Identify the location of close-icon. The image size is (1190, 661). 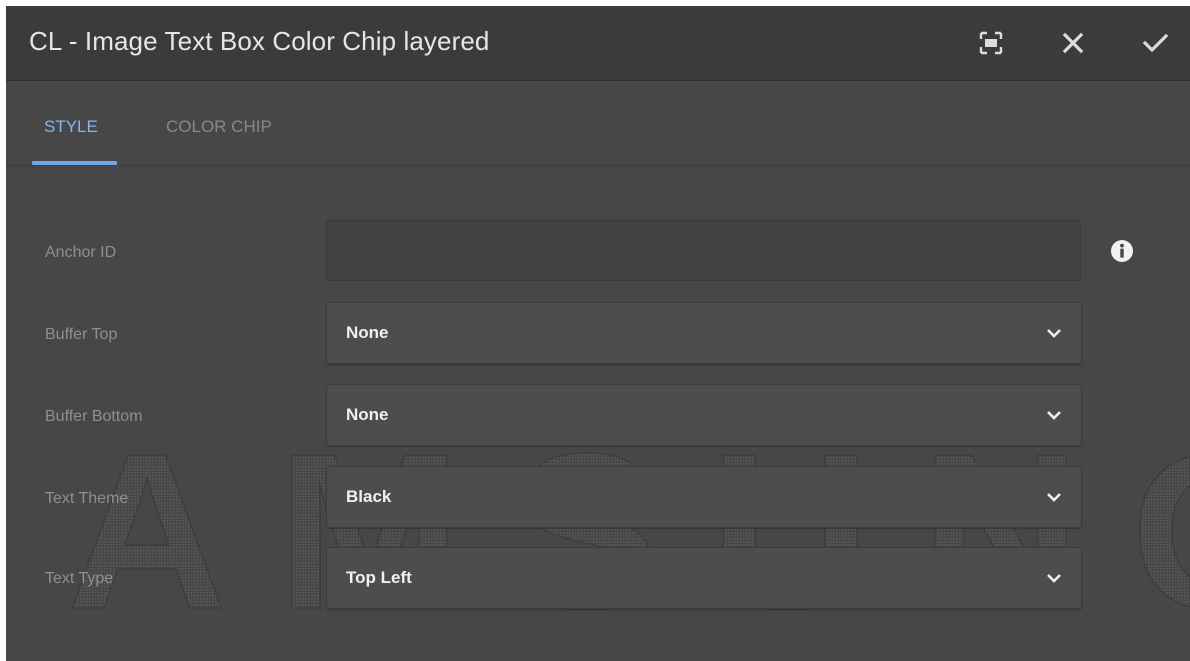
(1073, 43).